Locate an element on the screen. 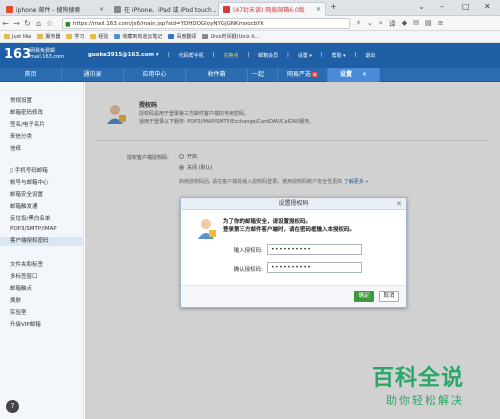 The height and width of the screenshot is (419, 500). confirm-code-label: 确认授权码: is located at coordinates (248, 270).